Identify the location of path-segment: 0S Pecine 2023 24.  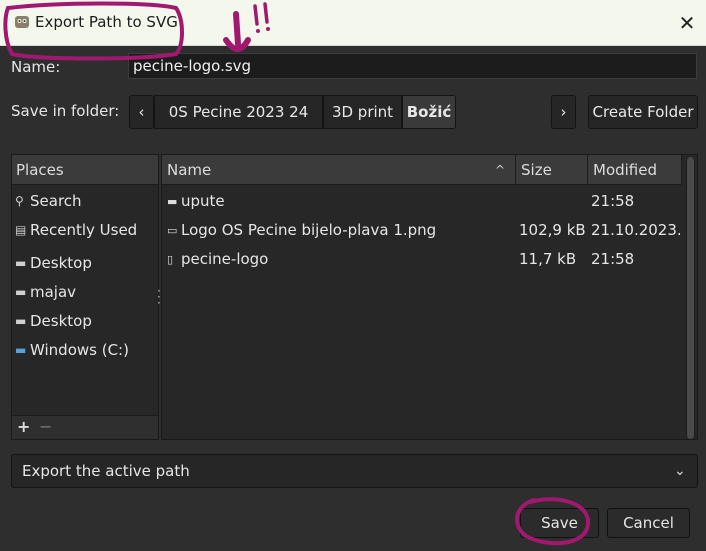
(238, 112).